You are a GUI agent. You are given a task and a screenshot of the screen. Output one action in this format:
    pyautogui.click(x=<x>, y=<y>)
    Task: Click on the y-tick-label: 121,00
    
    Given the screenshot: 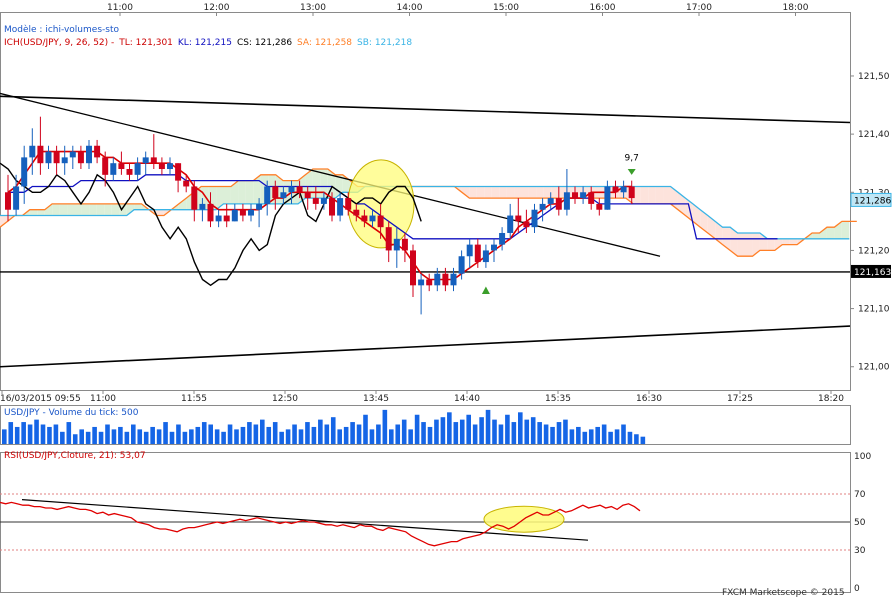 What is the action you would take?
    pyautogui.click(x=874, y=368)
    